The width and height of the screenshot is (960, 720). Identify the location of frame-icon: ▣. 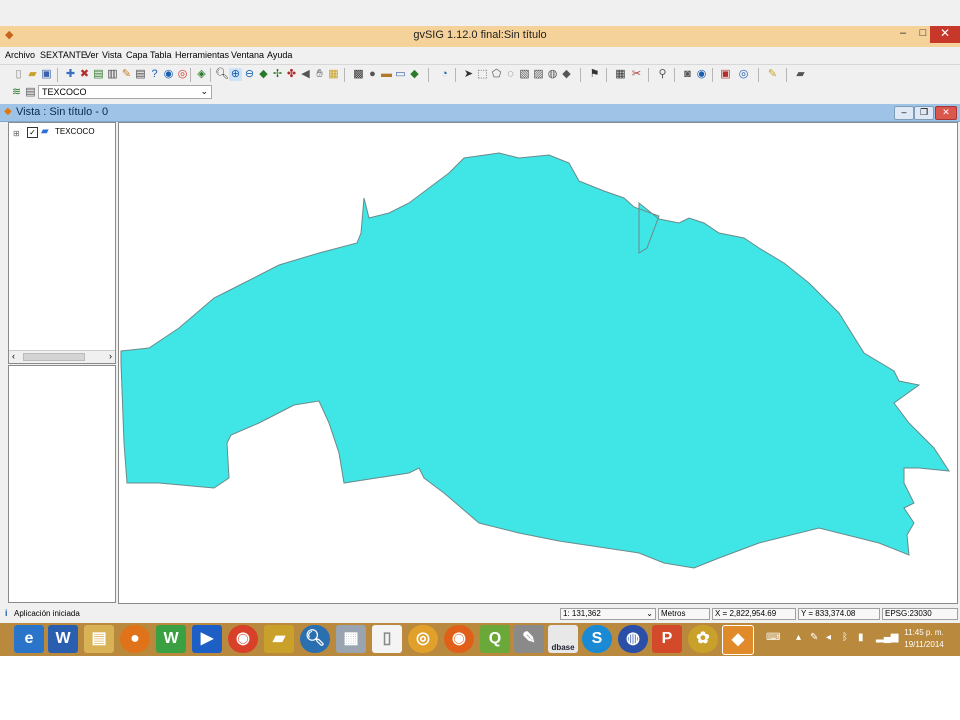
(725, 74).